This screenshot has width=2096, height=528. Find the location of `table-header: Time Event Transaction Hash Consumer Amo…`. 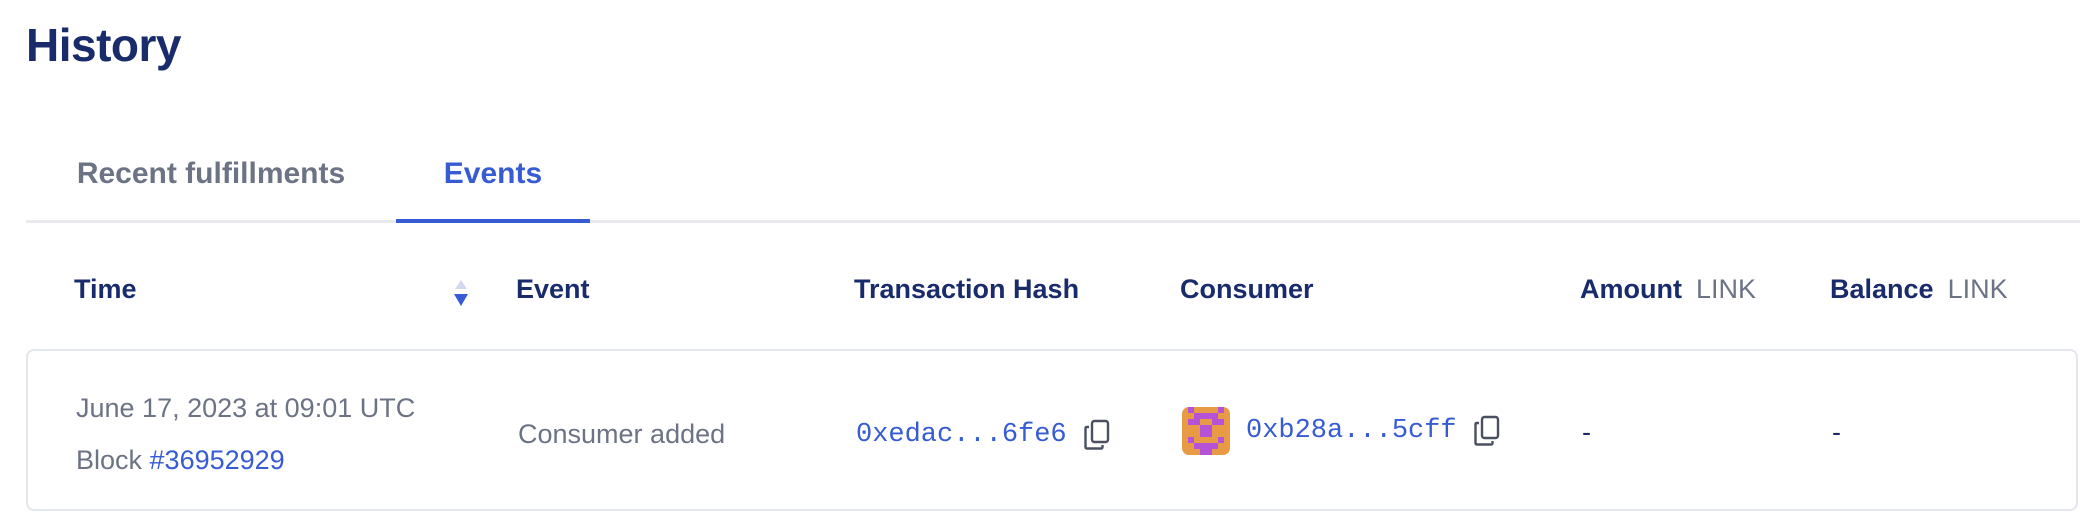

table-header: Time Event Transaction Hash Consumer Amo… is located at coordinates (1053, 292).